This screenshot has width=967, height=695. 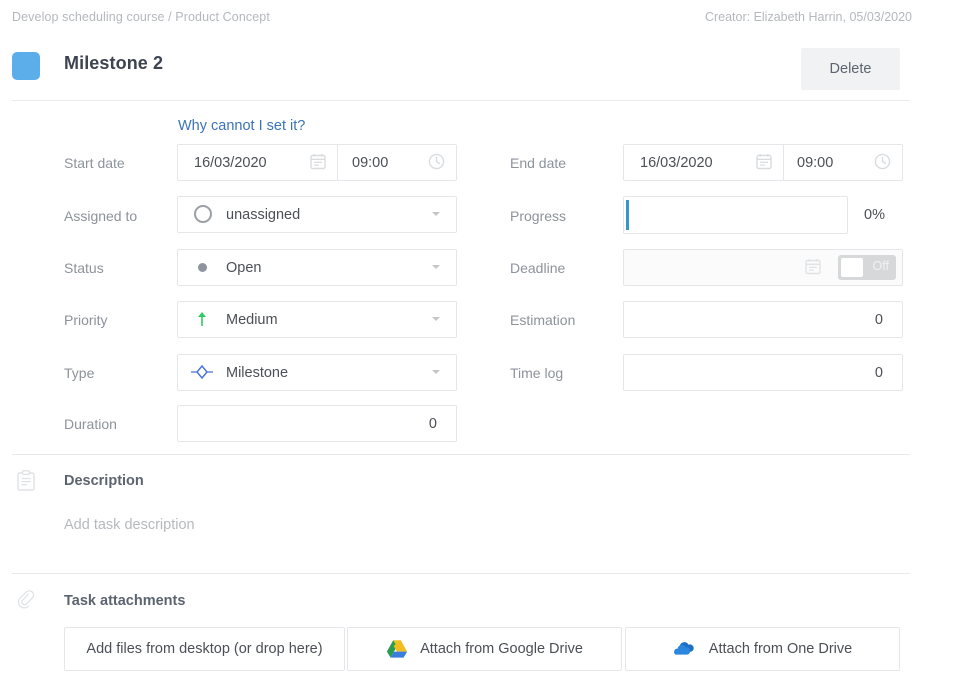 What do you see at coordinates (537, 373) in the screenshot?
I see `time-log-label: Time log` at bounding box center [537, 373].